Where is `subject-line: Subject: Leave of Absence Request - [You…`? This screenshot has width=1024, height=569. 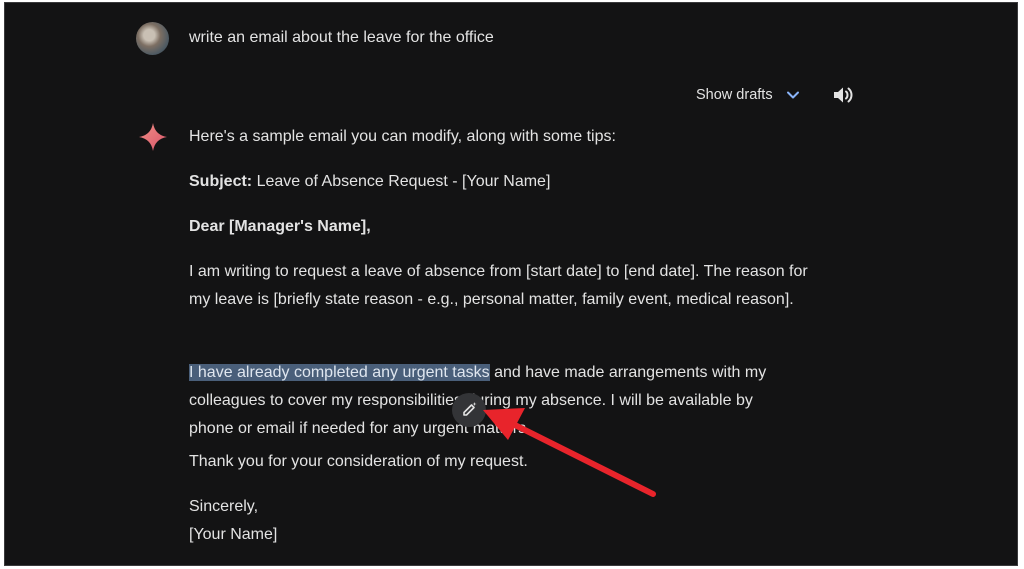 subject-line: Subject: Leave of Absence Request - [You… is located at coordinates (369, 182).